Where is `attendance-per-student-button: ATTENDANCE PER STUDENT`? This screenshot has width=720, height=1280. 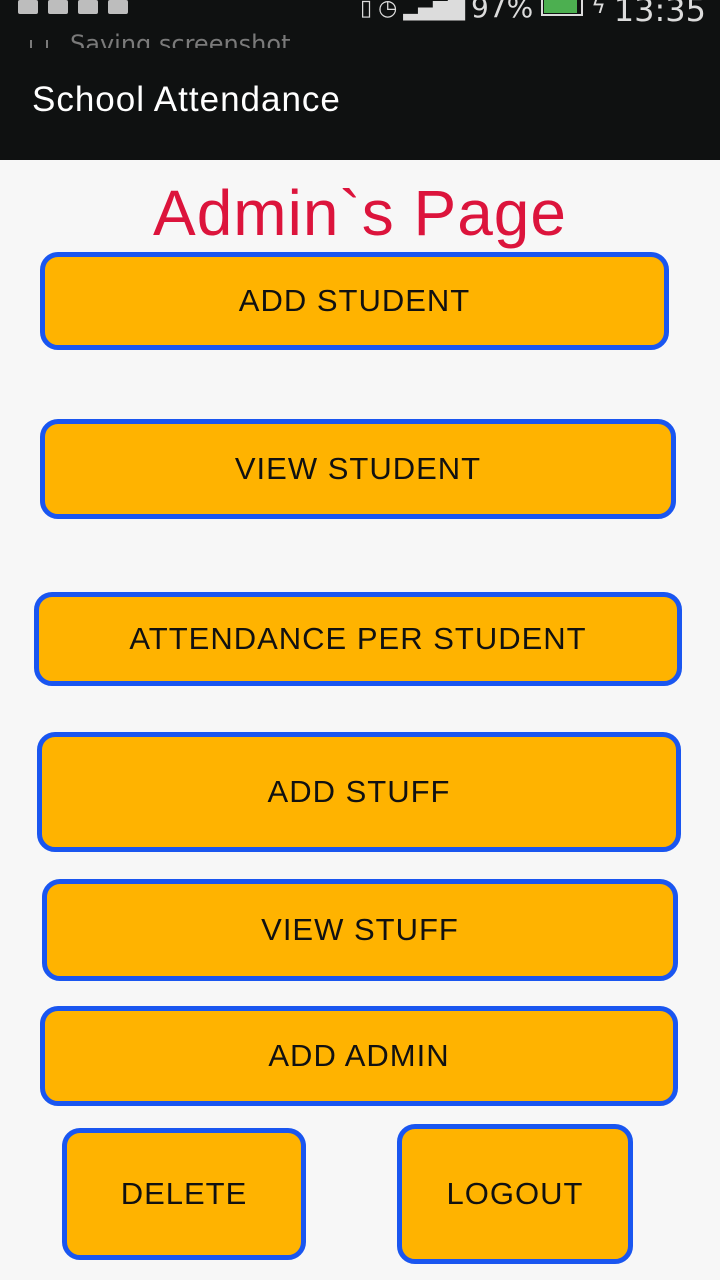
attendance-per-student-button: ATTENDANCE PER STUDENT is located at coordinates (358, 639).